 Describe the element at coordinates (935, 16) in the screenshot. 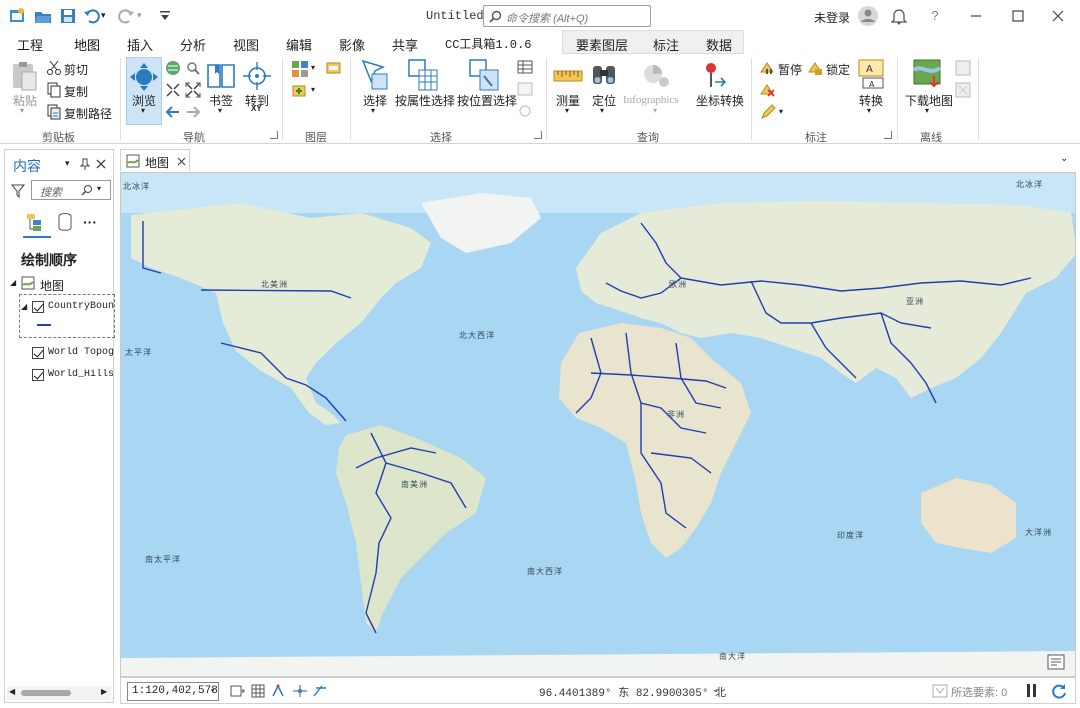

I see `help-button: ?` at that location.